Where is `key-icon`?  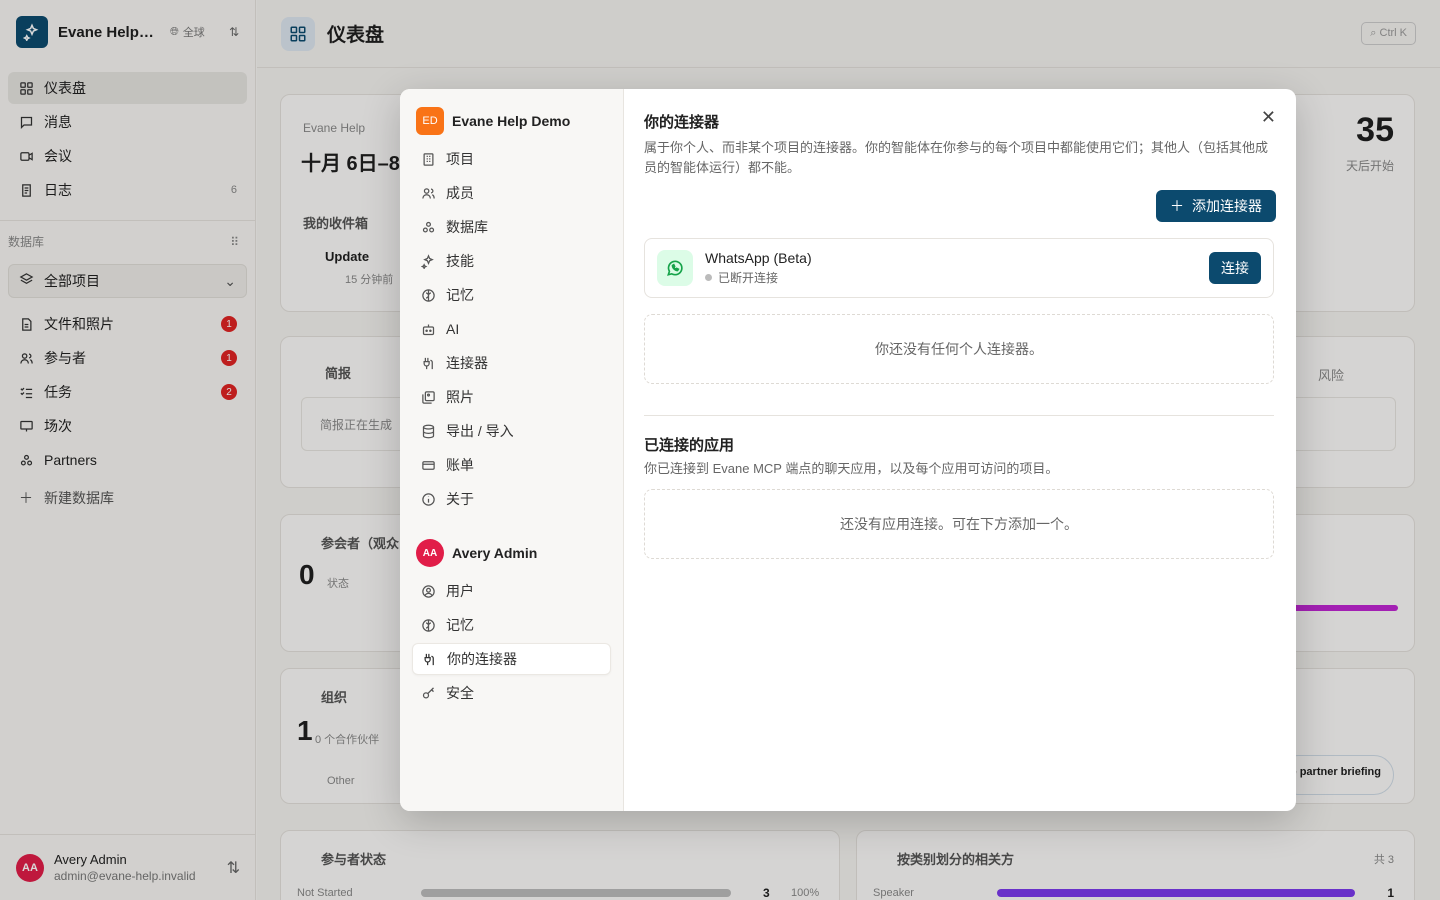 key-icon is located at coordinates (428, 693).